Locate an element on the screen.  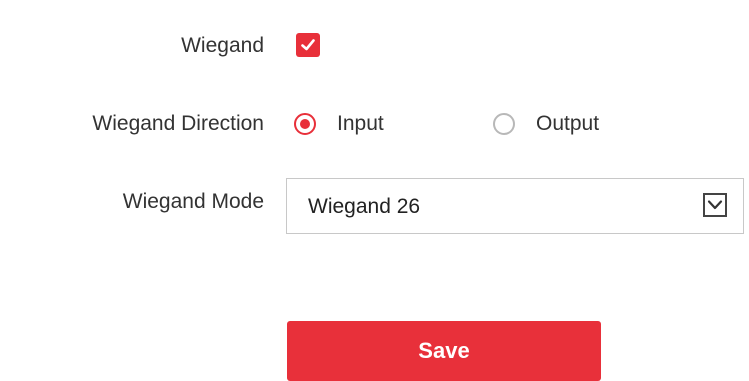
wiegand-direction-label: Wiegand Direction is located at coordinates (178, 123).